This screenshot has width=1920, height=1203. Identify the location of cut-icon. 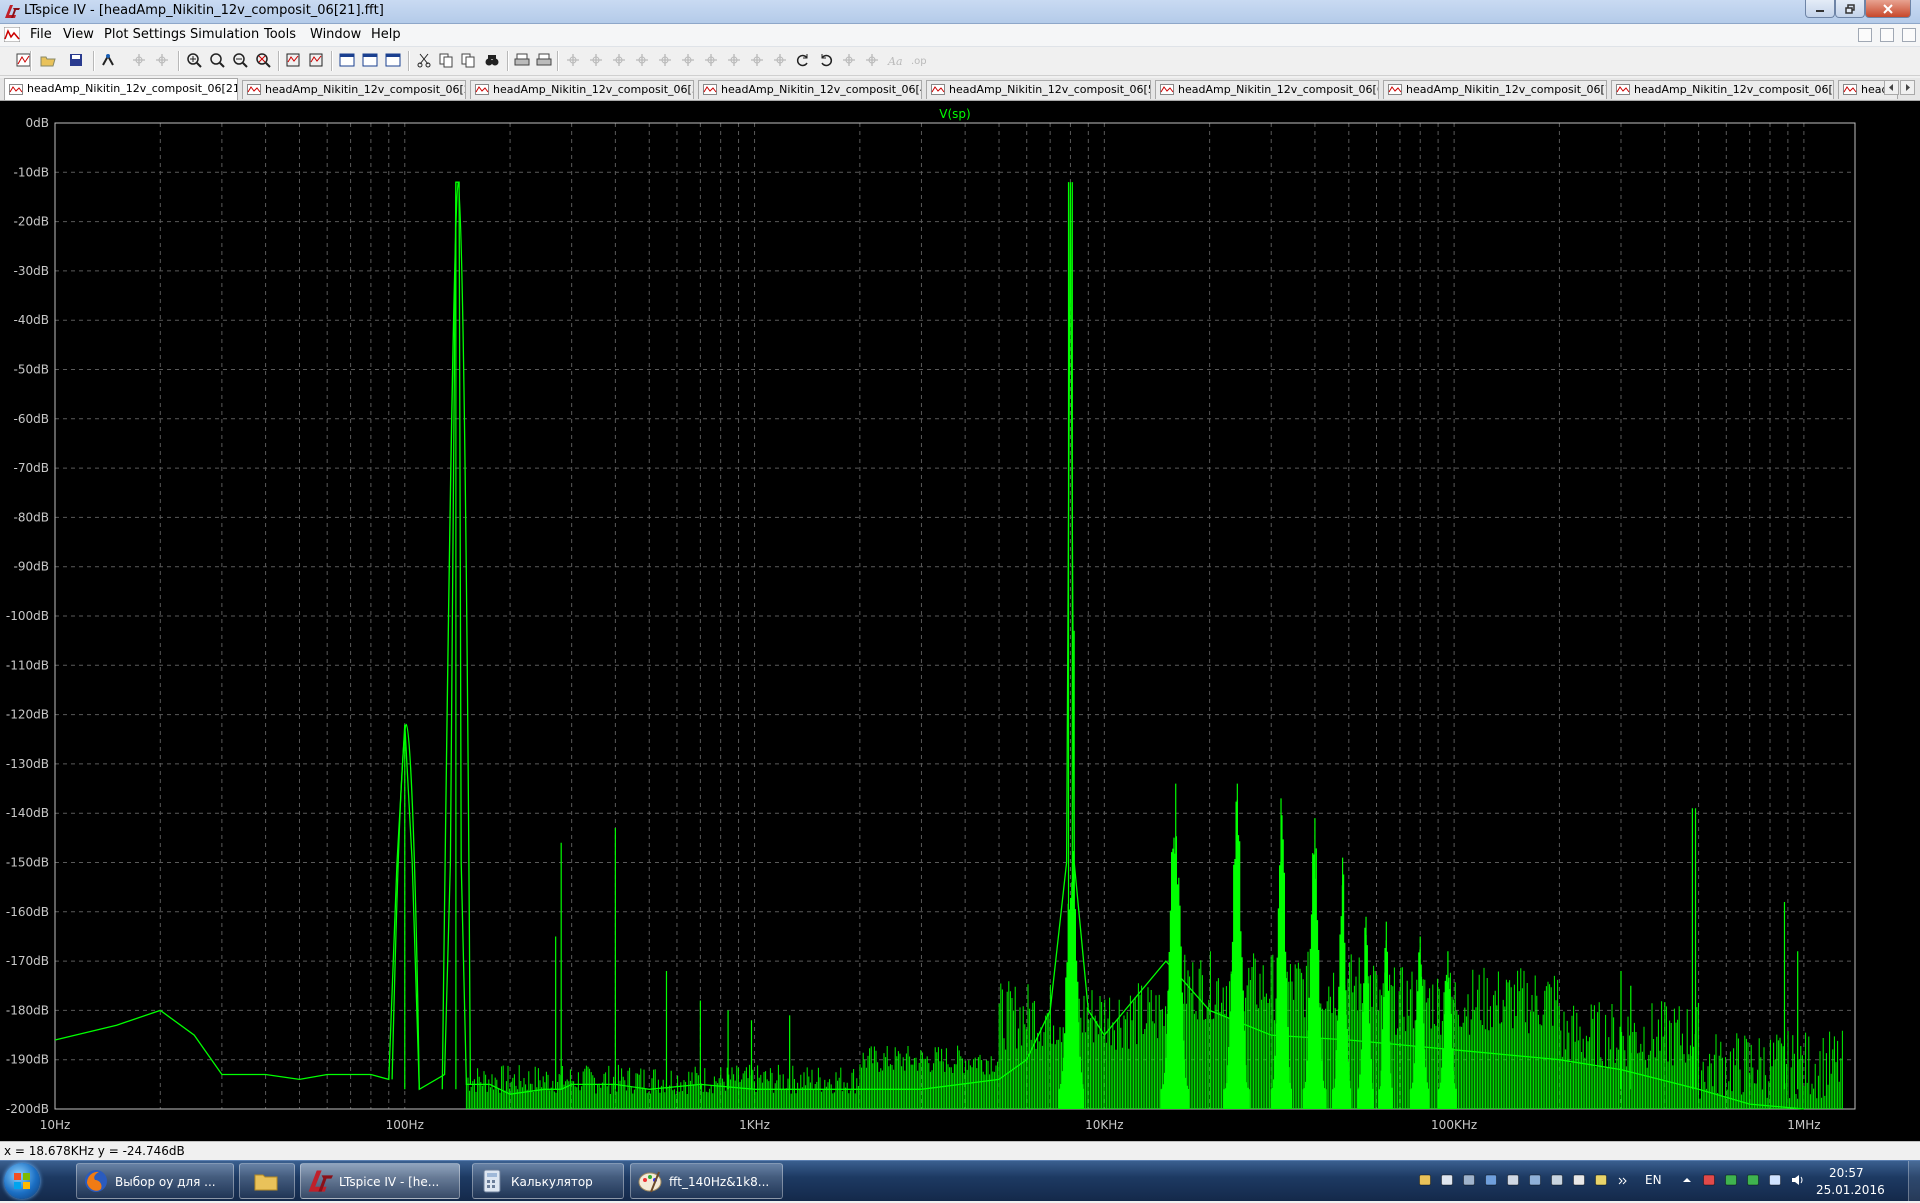
(424, 60).